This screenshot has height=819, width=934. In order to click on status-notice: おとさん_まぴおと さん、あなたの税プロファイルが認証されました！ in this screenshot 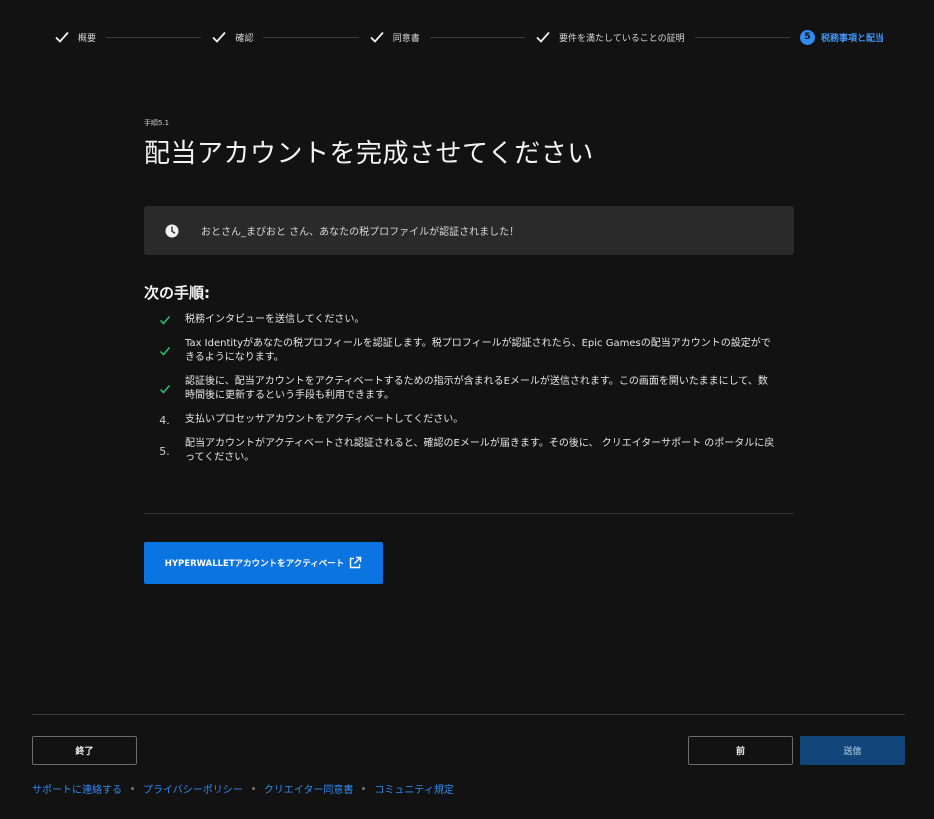, I will do `click(469, 230)`.